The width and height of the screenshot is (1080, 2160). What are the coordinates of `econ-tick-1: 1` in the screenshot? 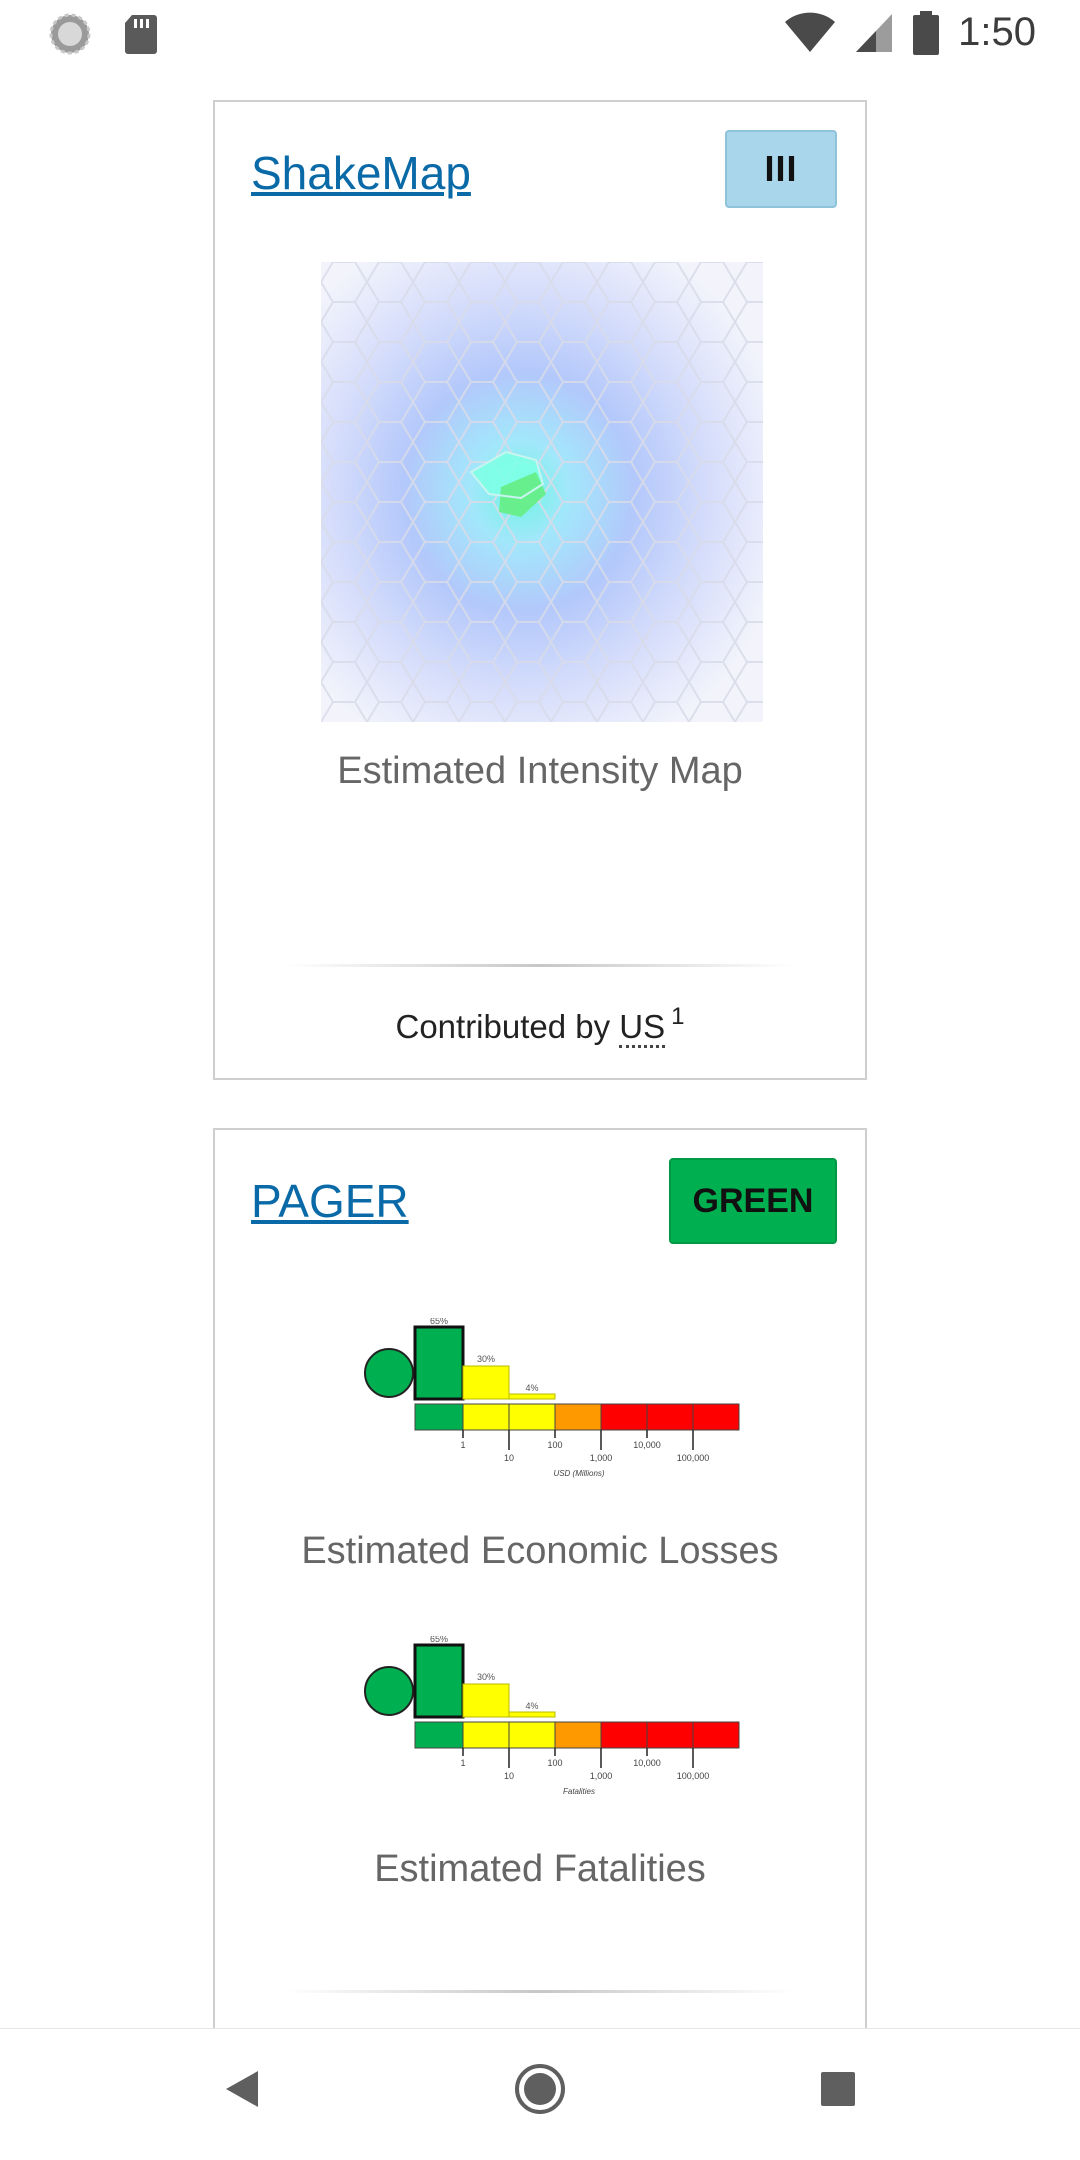 It's located at (462, 1445).